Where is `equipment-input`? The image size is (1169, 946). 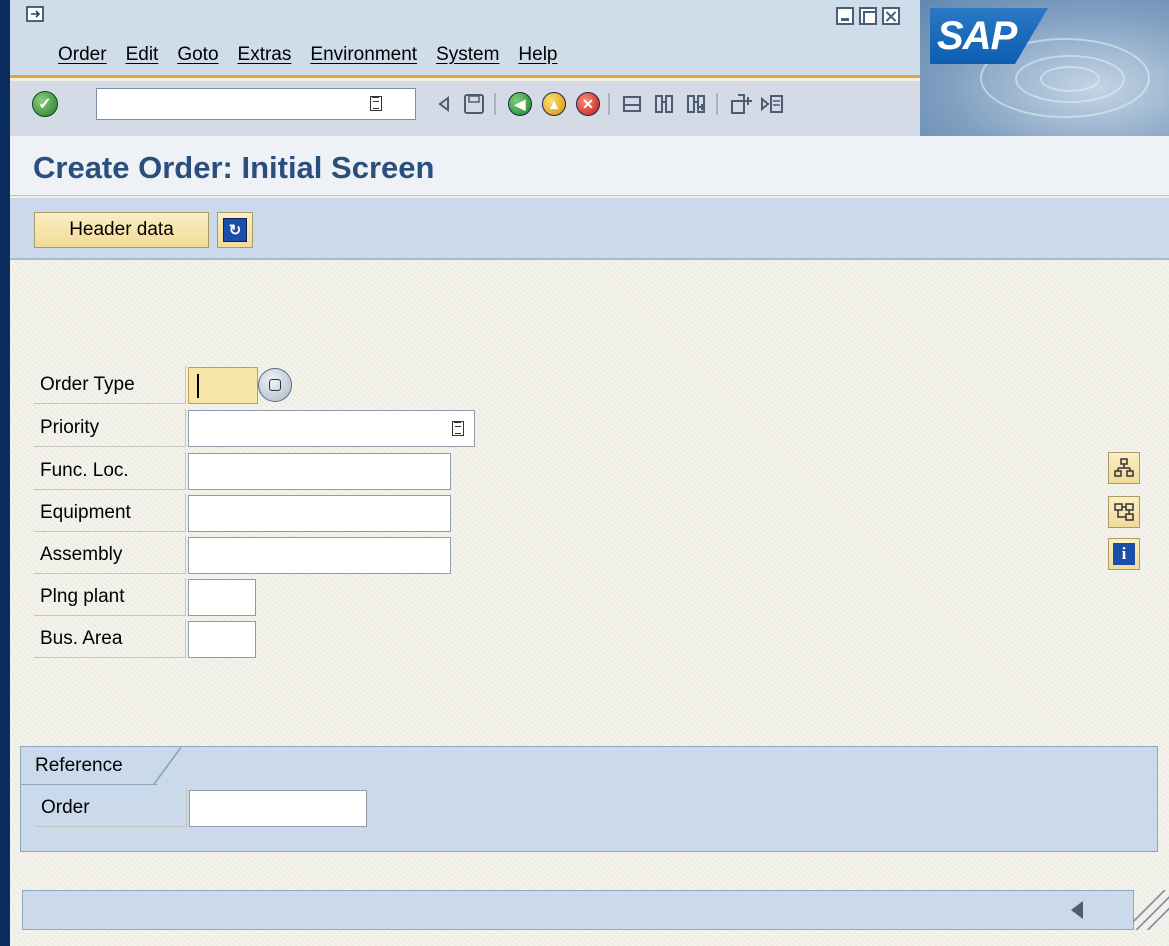
equipment-input is located at coordinates (319, 513).